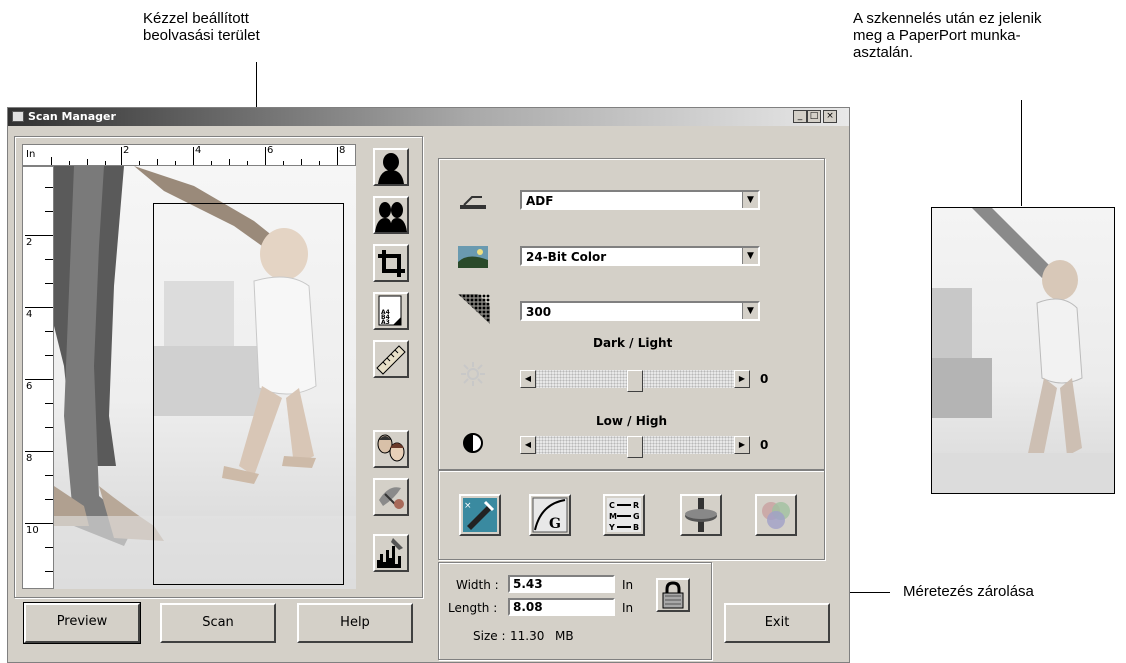  I want to click on scan-area-selection, so click(248, 394).